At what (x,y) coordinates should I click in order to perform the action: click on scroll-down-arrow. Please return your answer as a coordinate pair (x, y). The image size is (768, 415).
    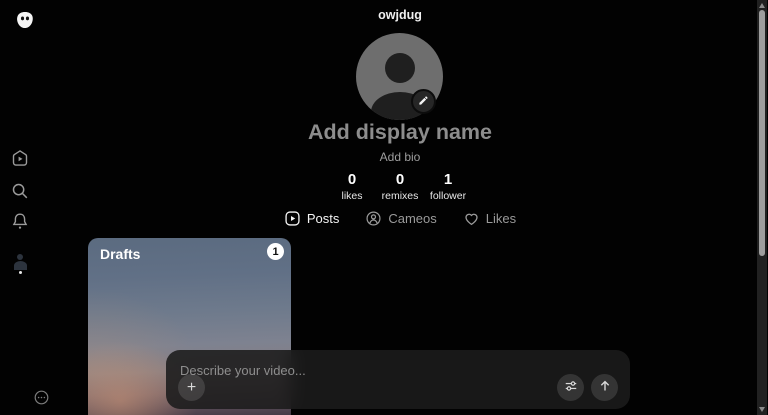
    Looking at the image, I should click on (762, 409).